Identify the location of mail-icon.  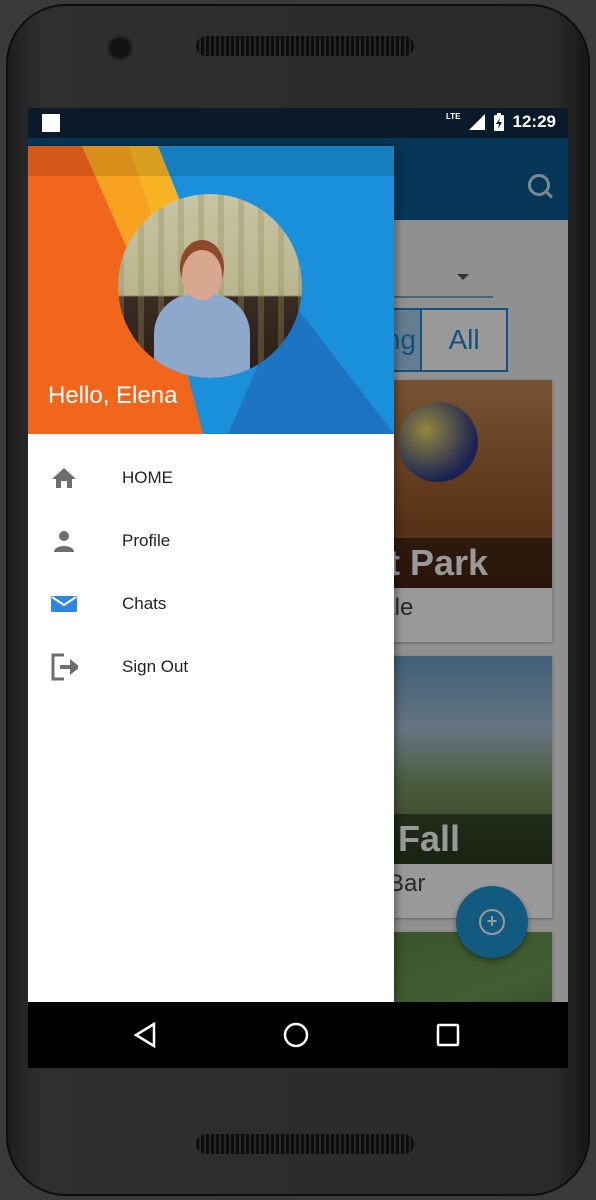
(64, 604).